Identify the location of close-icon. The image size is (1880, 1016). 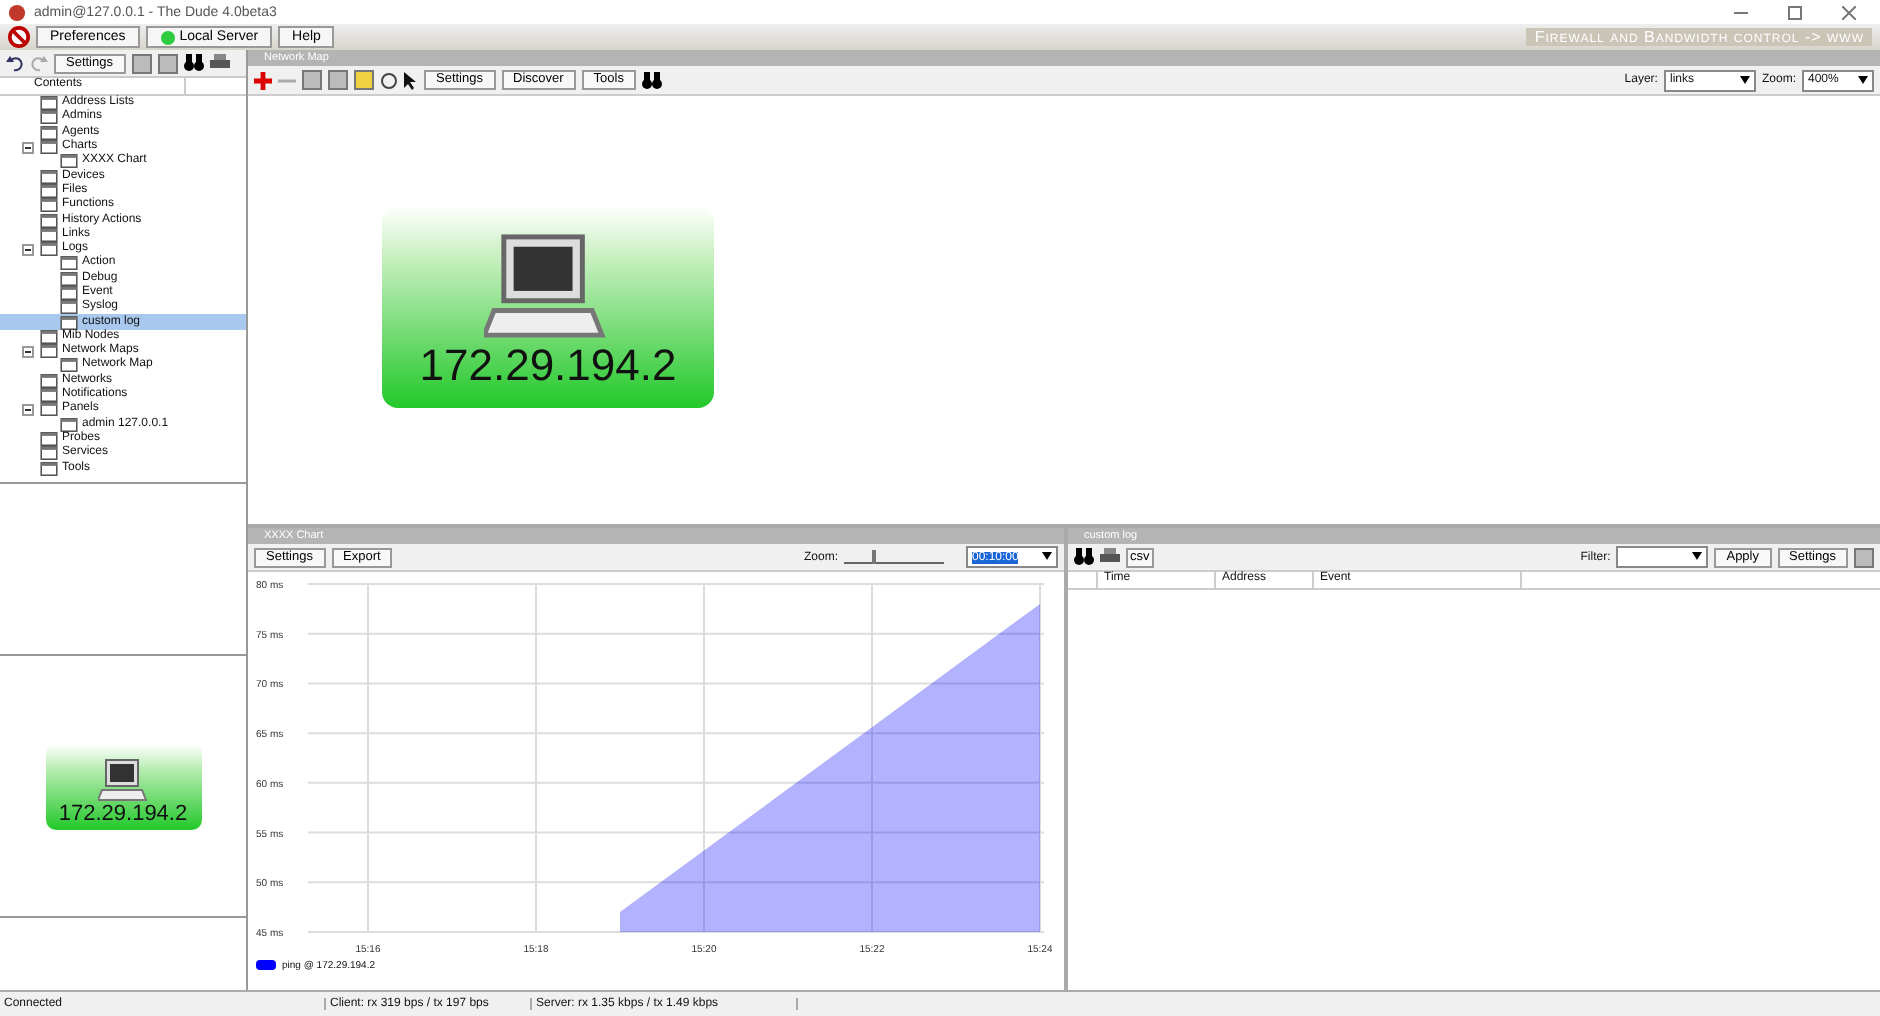
(1849, 12).